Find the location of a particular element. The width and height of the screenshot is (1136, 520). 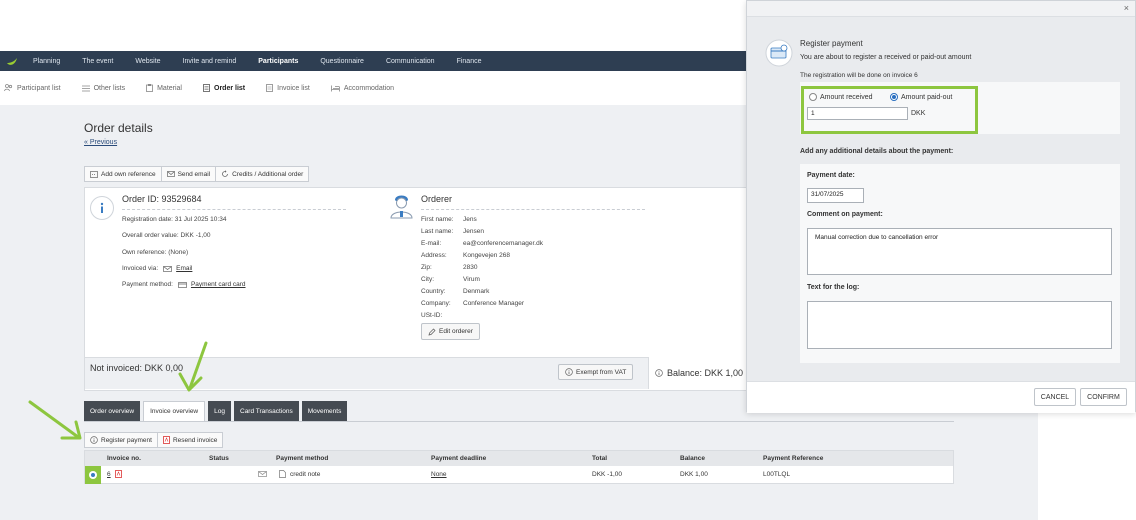

credits-additional-order-button: Credits / Additional order is located at coordinates (262, 174).